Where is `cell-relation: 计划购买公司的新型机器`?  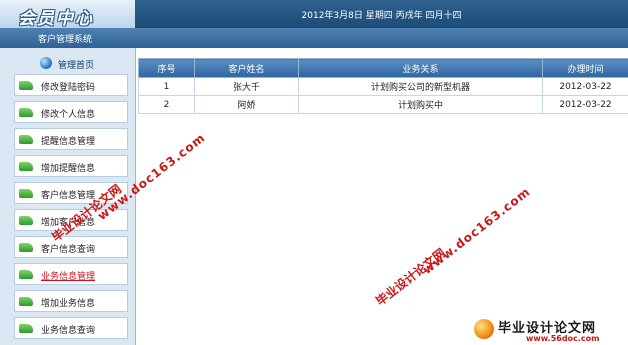 cell-relation: 计划购买公司的新型机器 is located at coordinates (420, 86).